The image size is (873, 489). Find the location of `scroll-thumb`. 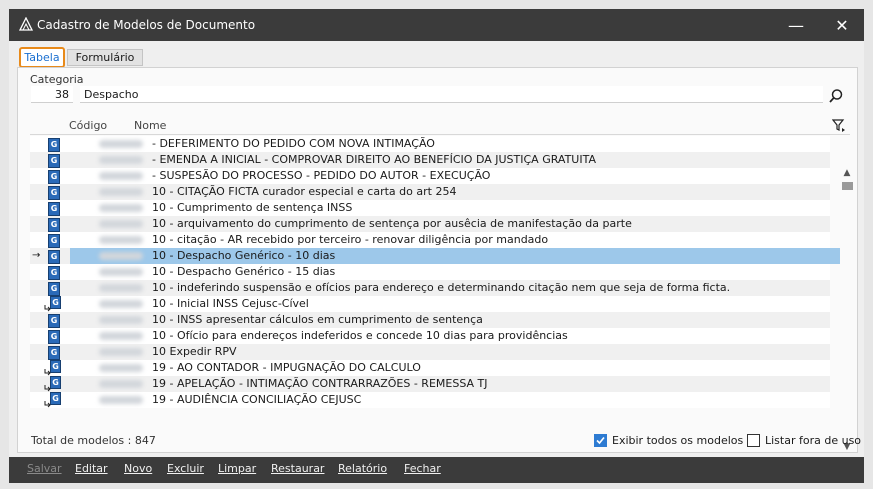

scroll-thumb is located at coordinates (847, 186).